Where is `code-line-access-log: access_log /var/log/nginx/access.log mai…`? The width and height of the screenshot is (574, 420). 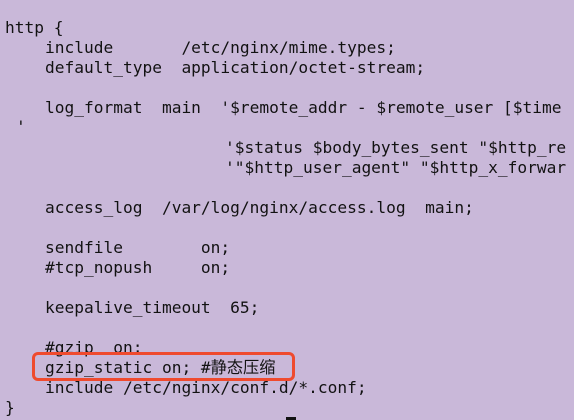
code-line-access-log: access_log /var/log/nginx/access.log mai… is located at coordinates (259, 207).